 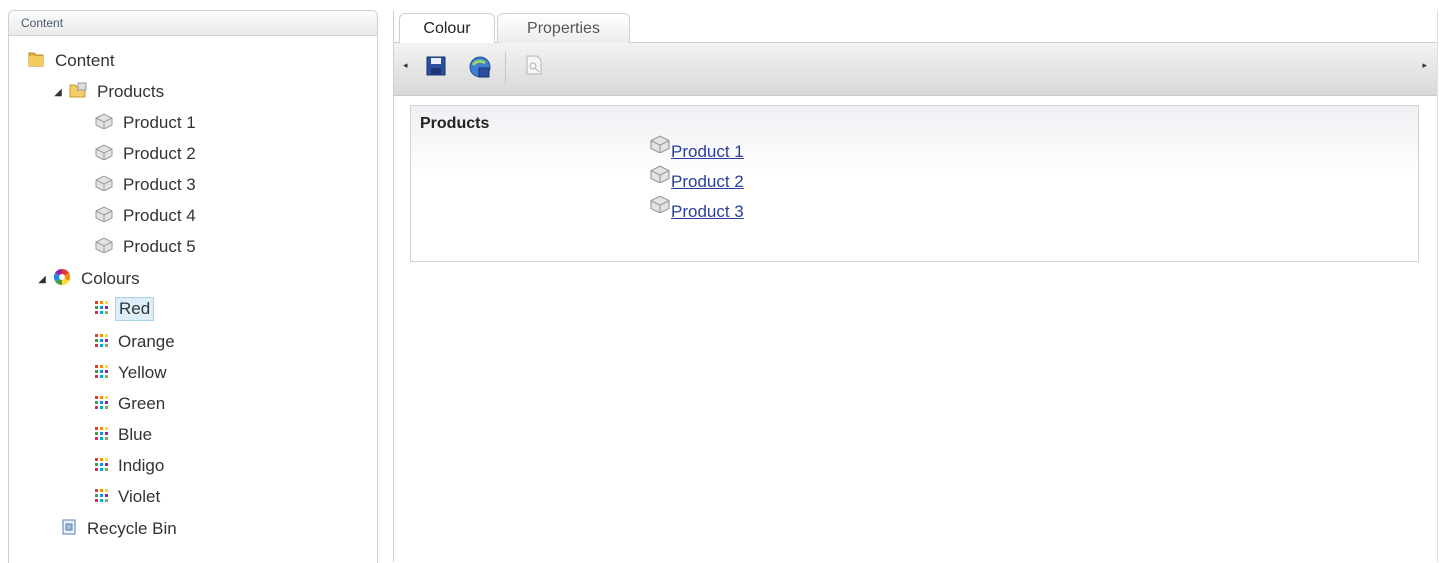 I want to click on list-item: Product 2, so click(x=696, y=180).